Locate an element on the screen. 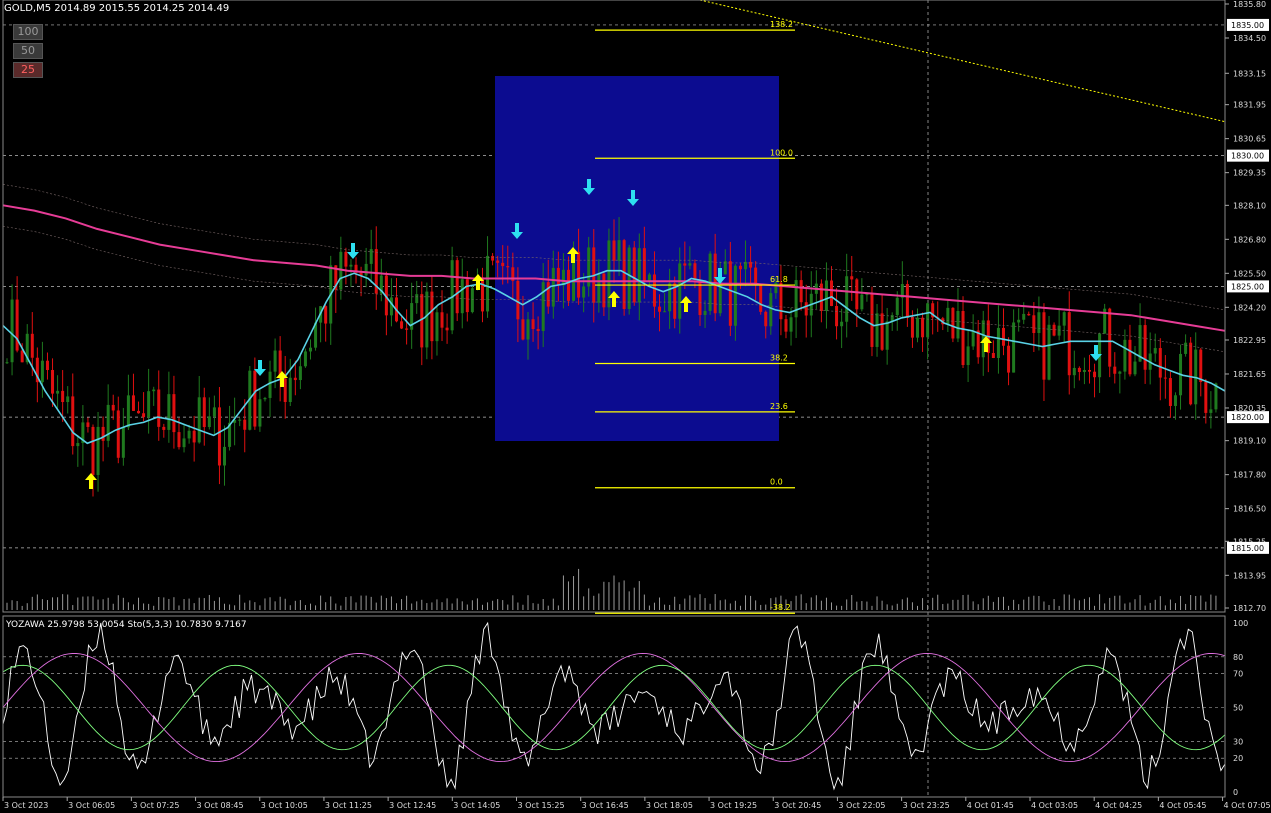 The height and width of the screenshot is (813, 1271). oscillator-tick-label: 100 is located at coordinates (1240, 623).